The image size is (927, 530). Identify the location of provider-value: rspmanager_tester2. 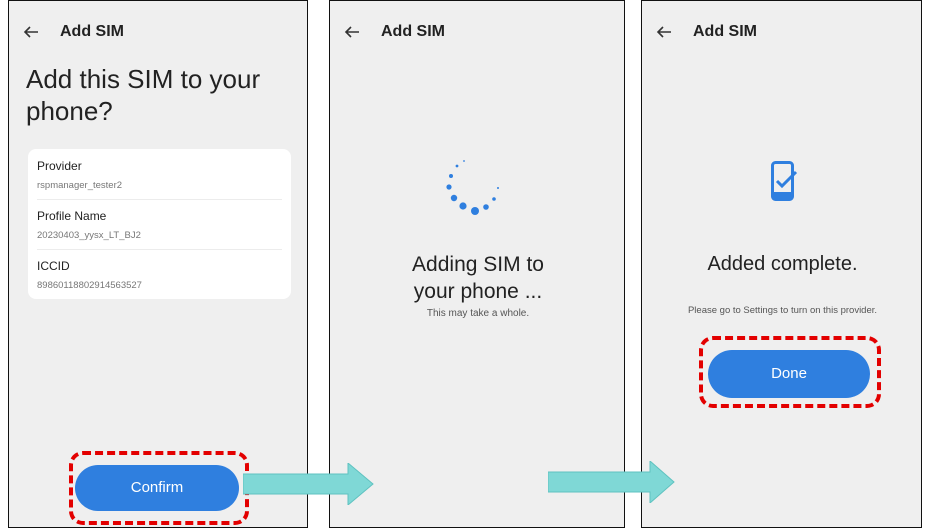
(80, 185).